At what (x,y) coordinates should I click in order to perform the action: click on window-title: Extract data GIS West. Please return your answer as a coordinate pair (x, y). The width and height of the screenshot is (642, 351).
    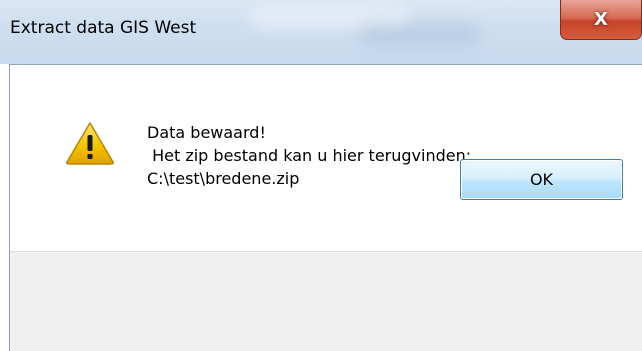
    Looking at the image, I should click on (103, 28).